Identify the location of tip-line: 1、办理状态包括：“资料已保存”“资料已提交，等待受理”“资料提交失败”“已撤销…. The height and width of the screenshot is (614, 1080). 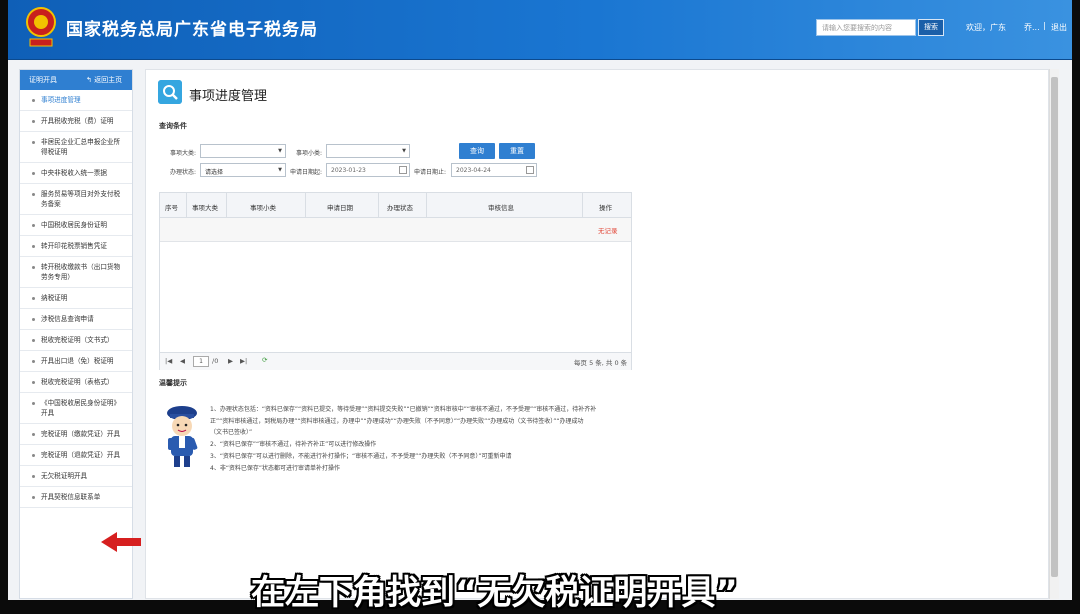
(403, 409).